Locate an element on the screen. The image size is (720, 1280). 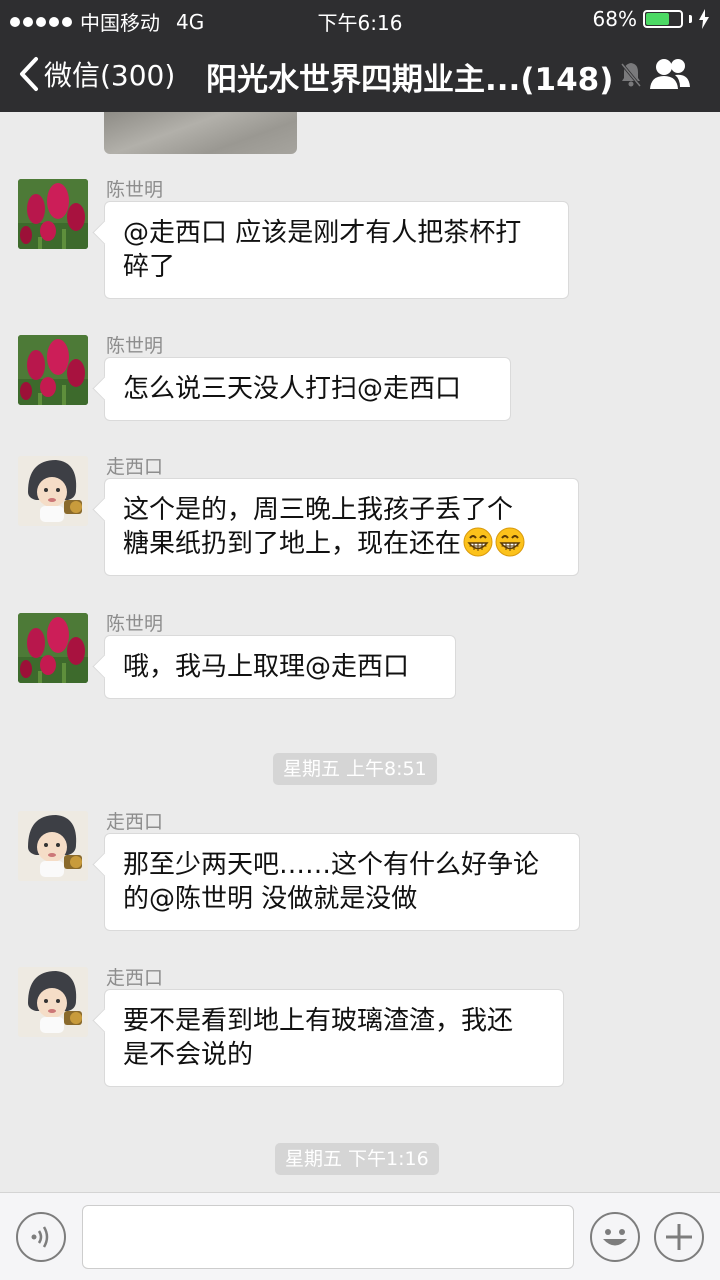
message-line: 碎了 is located at coordinates (149, 267).